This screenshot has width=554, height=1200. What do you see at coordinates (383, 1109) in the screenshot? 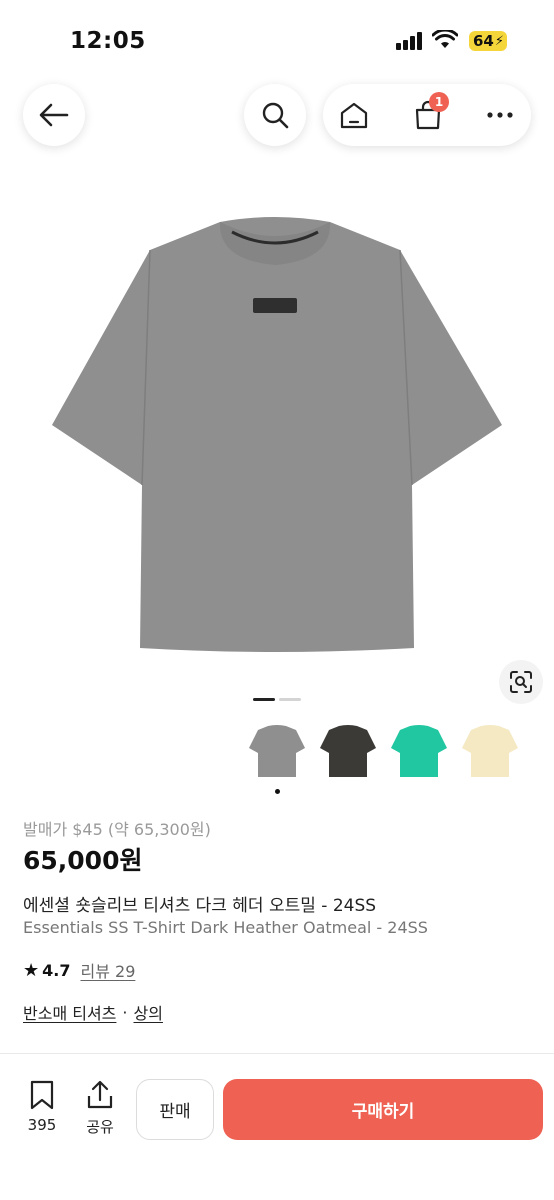
I see `buy-button: 구매하기` at bounding box center [383, 1109].